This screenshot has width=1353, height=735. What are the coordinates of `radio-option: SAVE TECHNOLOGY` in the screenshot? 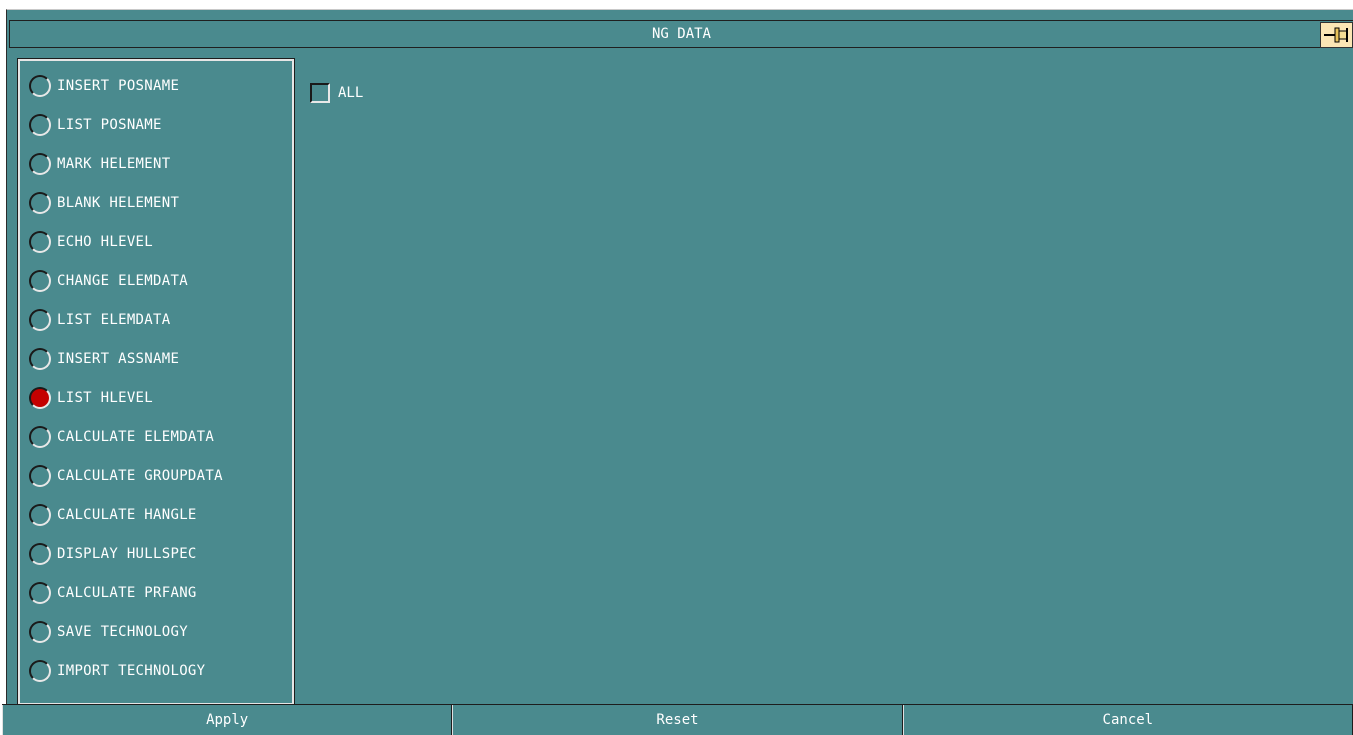 It's located at (156, 631).